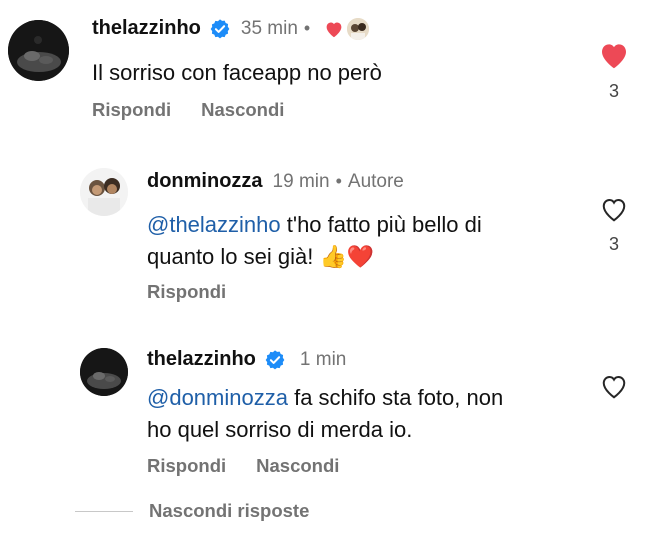 The image size is (650, 557). Describe the element at coordinates (395, 397) in the screenshot. I see `comment-text-line1: fa schifo sta foto, non` at that location.